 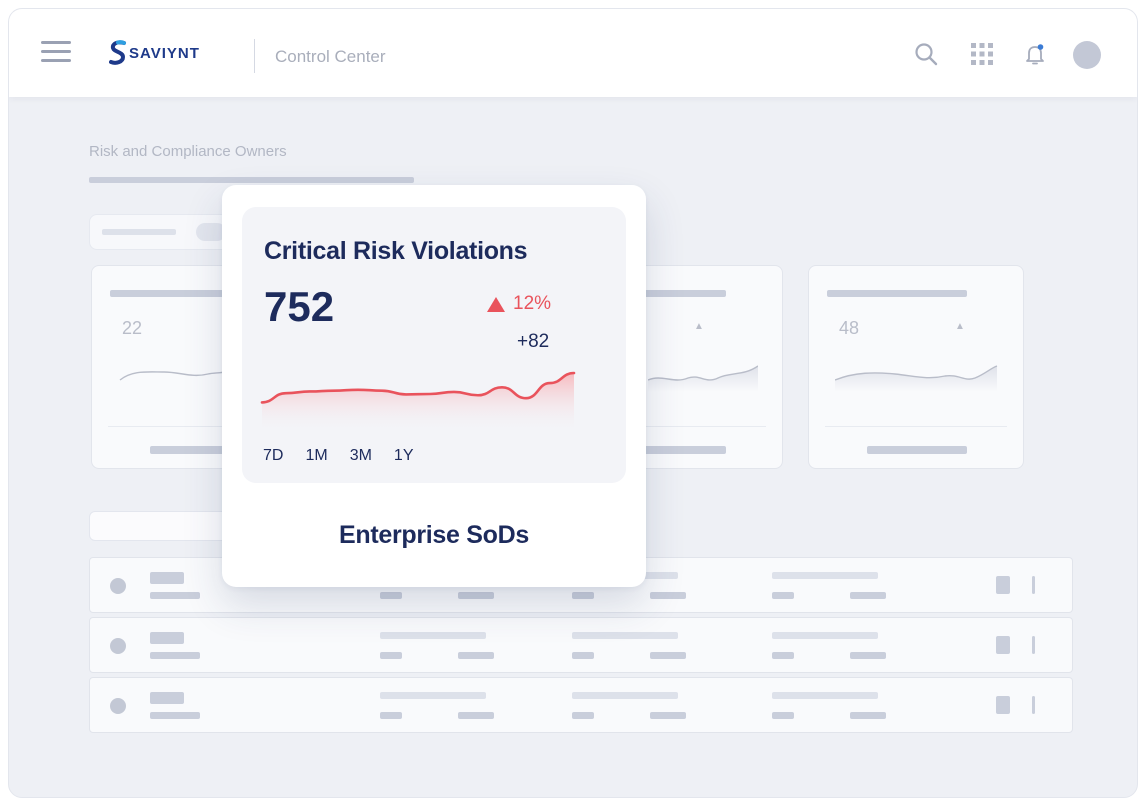 What do you see at coordinates (1087, 55) in the screenshot?
I see `avatar` at bounding box center [1087, 55].